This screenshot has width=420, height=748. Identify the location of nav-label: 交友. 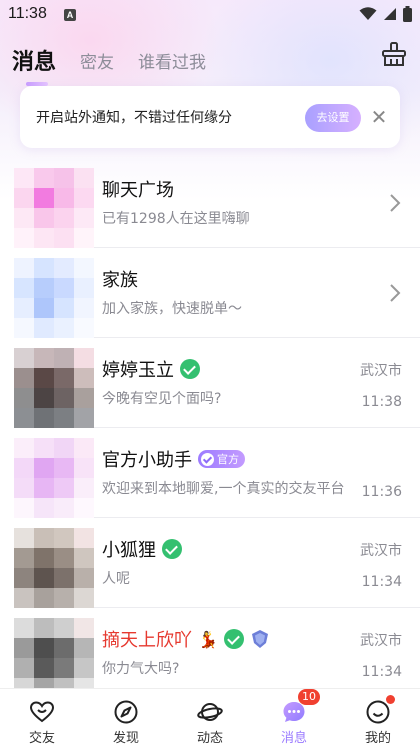
(41, 738).